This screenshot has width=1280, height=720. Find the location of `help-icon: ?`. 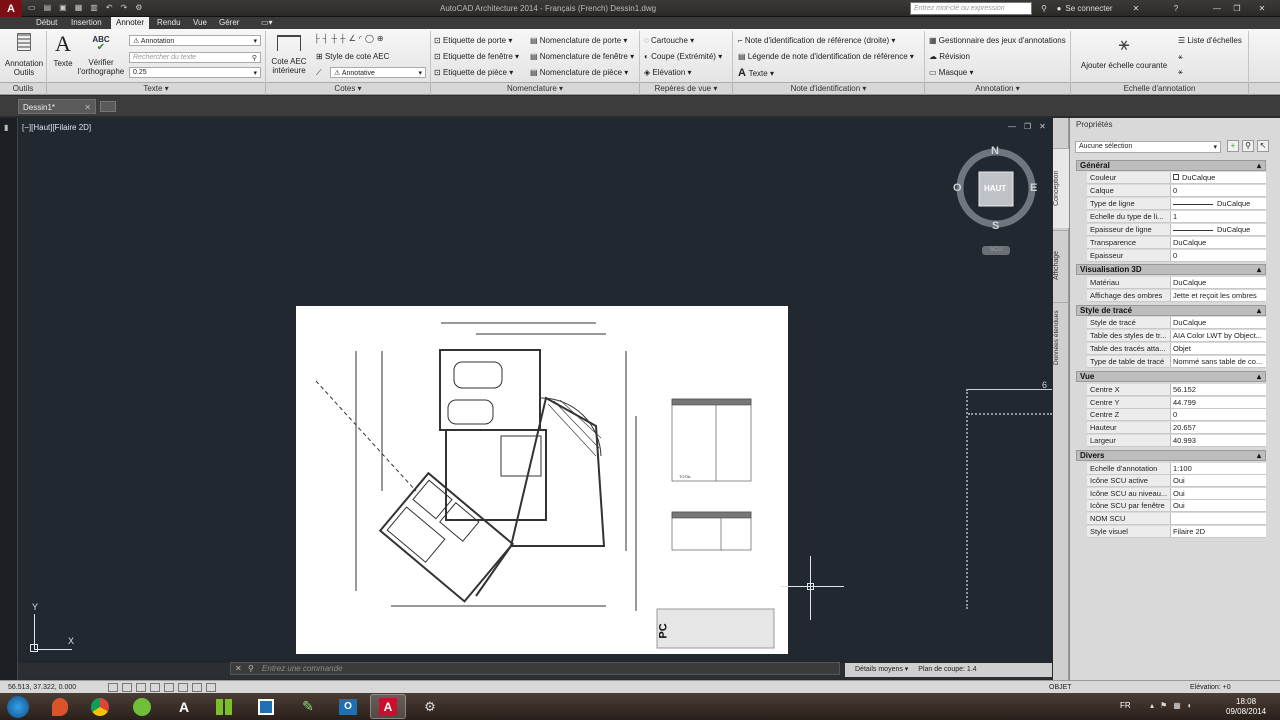

help-icon: ? is located at coordinates (1176, 8).